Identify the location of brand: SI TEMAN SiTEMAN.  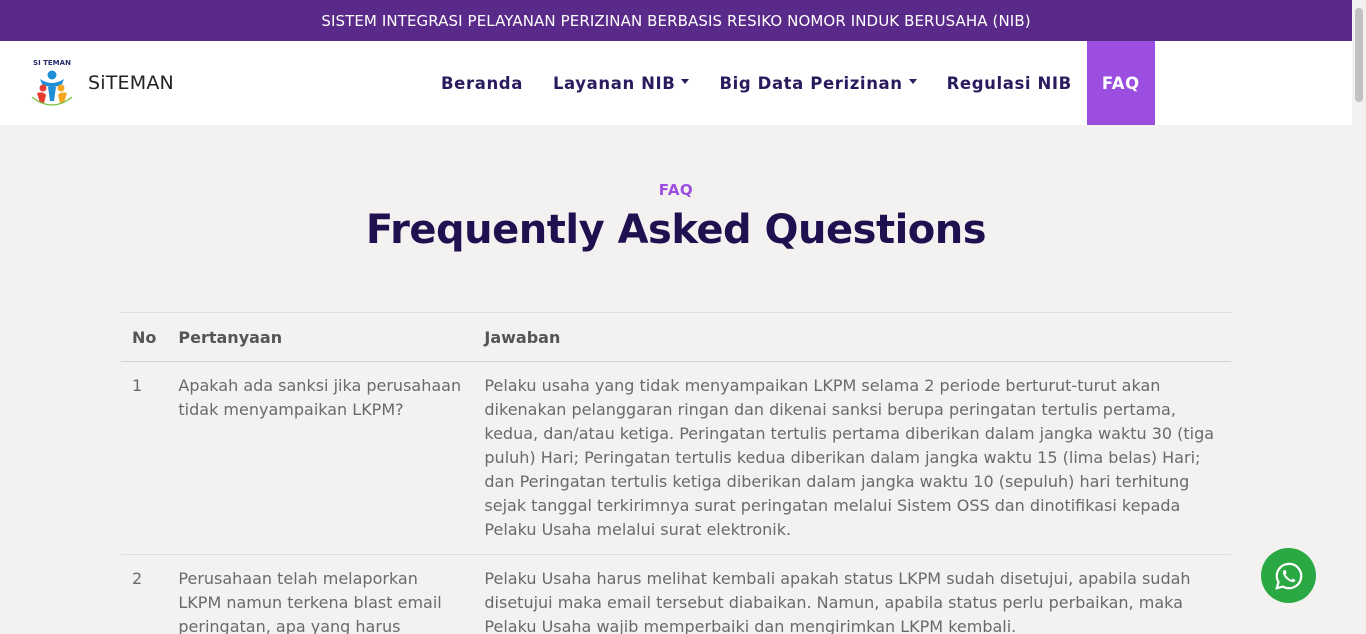
(100, 83).